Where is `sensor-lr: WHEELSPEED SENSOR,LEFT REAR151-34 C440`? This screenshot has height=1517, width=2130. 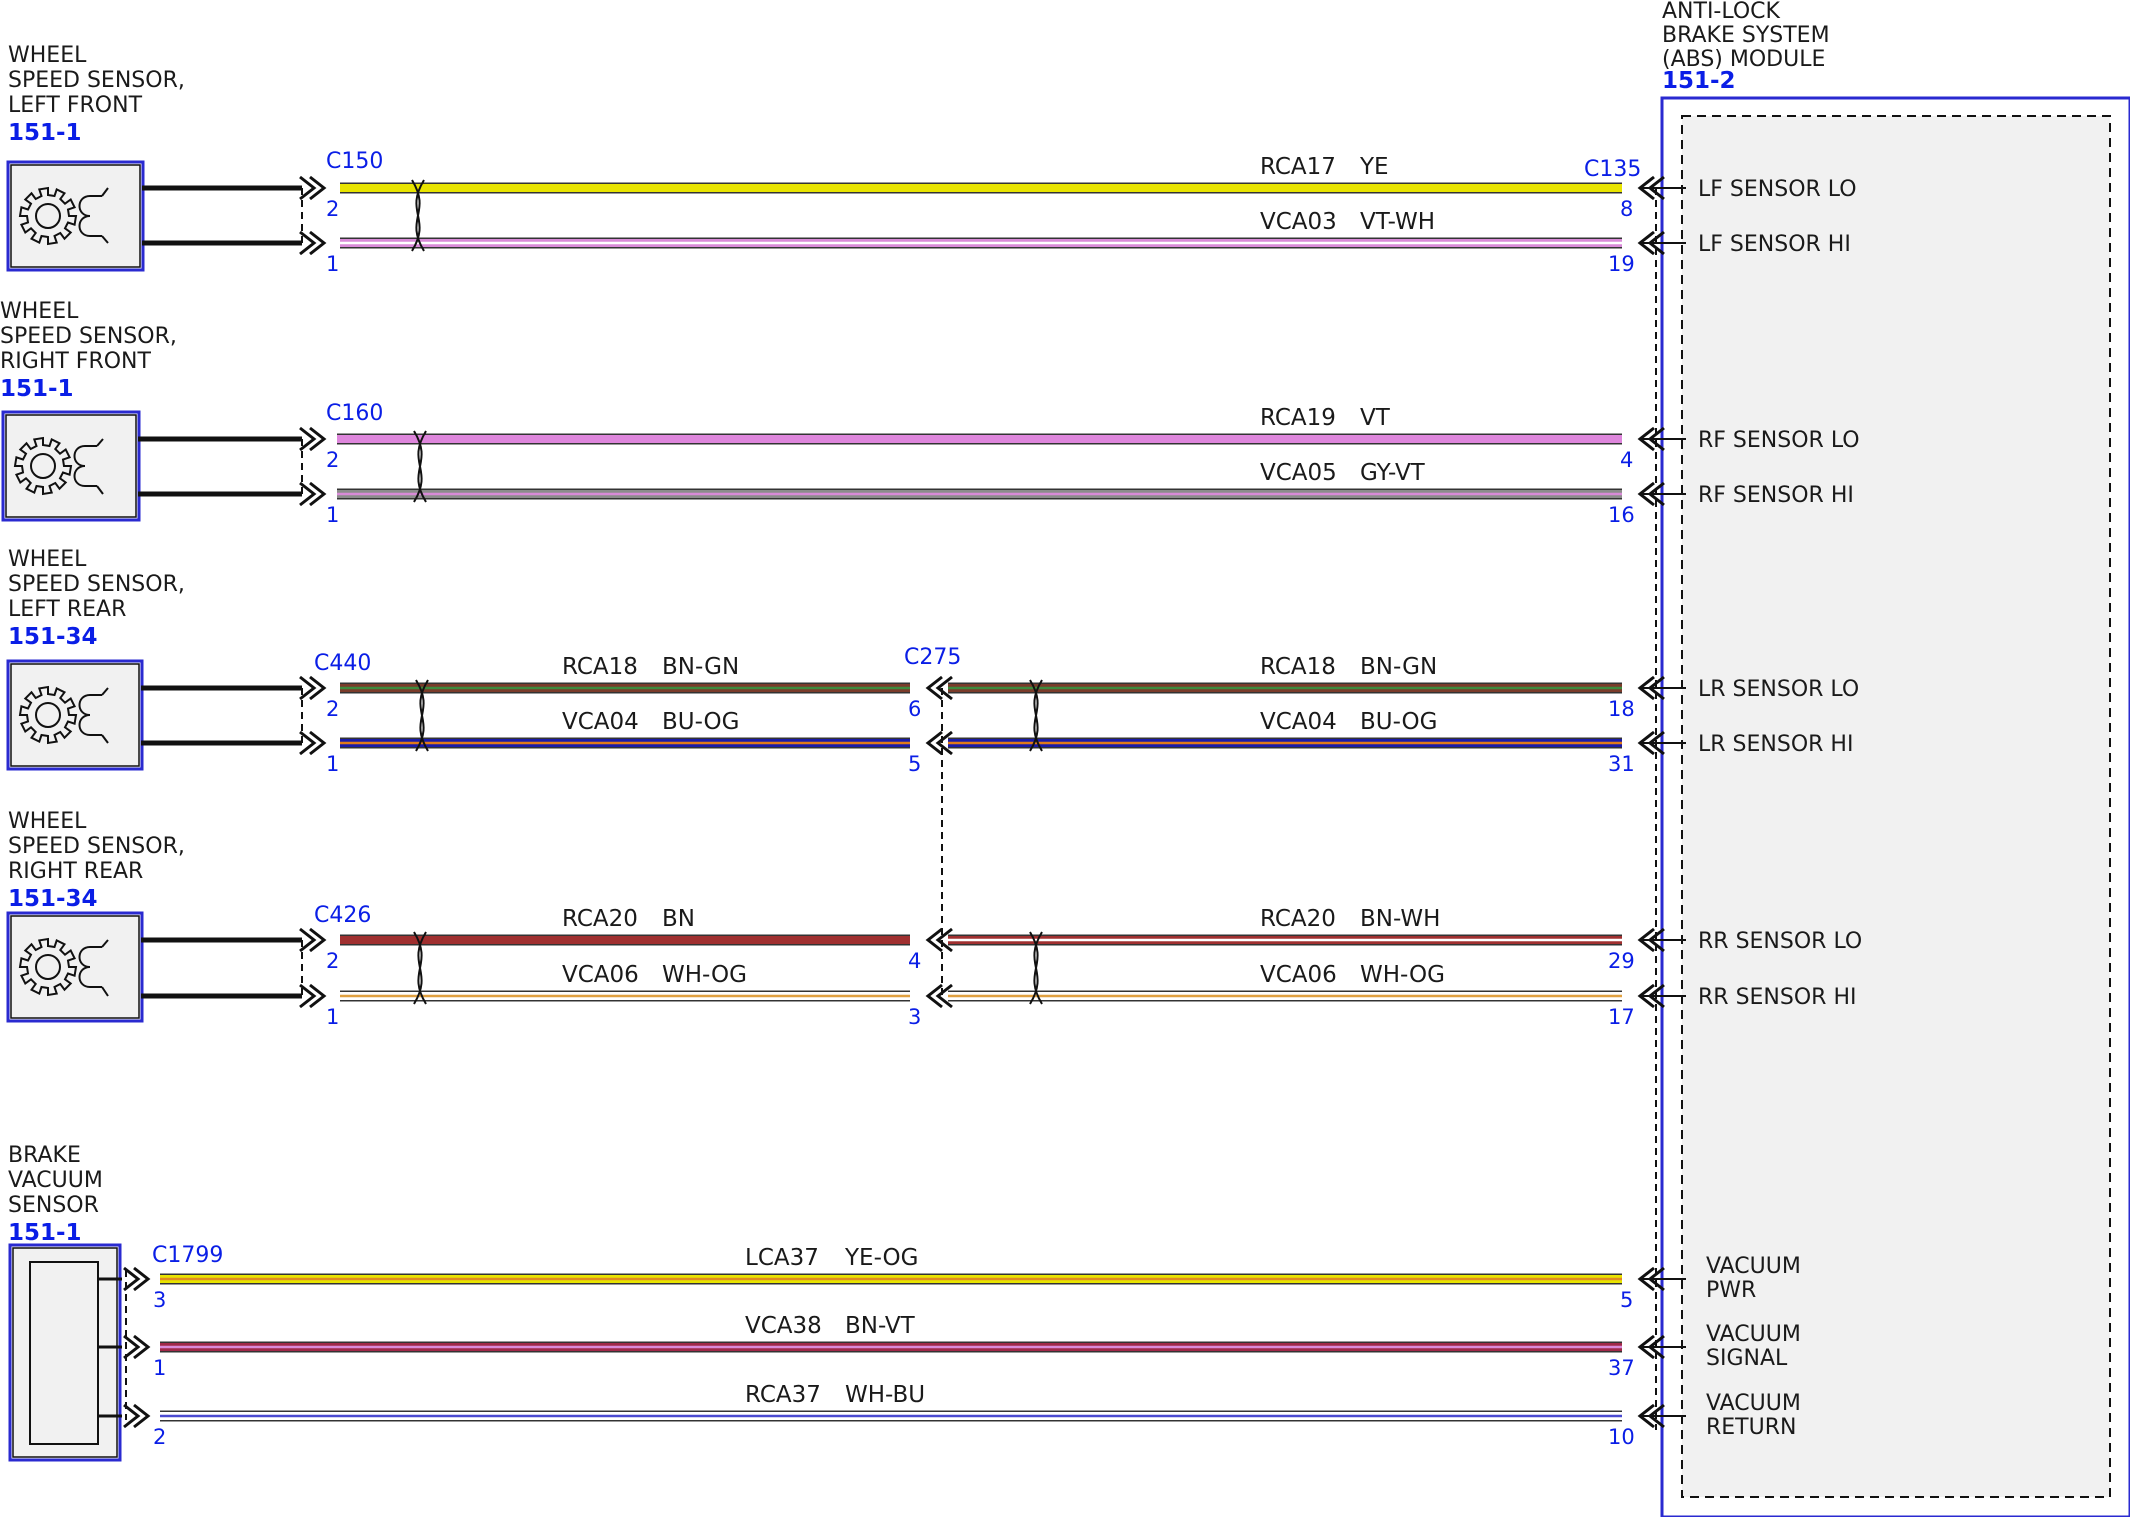
sensor-lr: WHEELSPEED SENSOR,LEFT REAR151-34 C440 is located at coordinates (188, 659).